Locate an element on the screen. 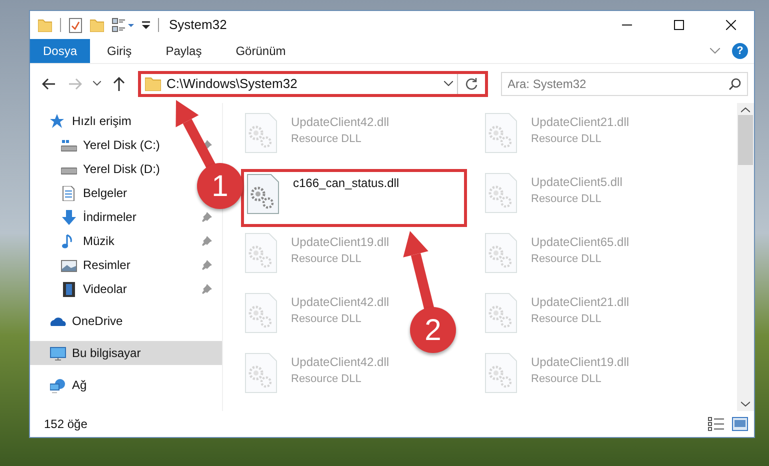 The image size is (769, 466). window-title: System32 is located at coordinates (198, 25).